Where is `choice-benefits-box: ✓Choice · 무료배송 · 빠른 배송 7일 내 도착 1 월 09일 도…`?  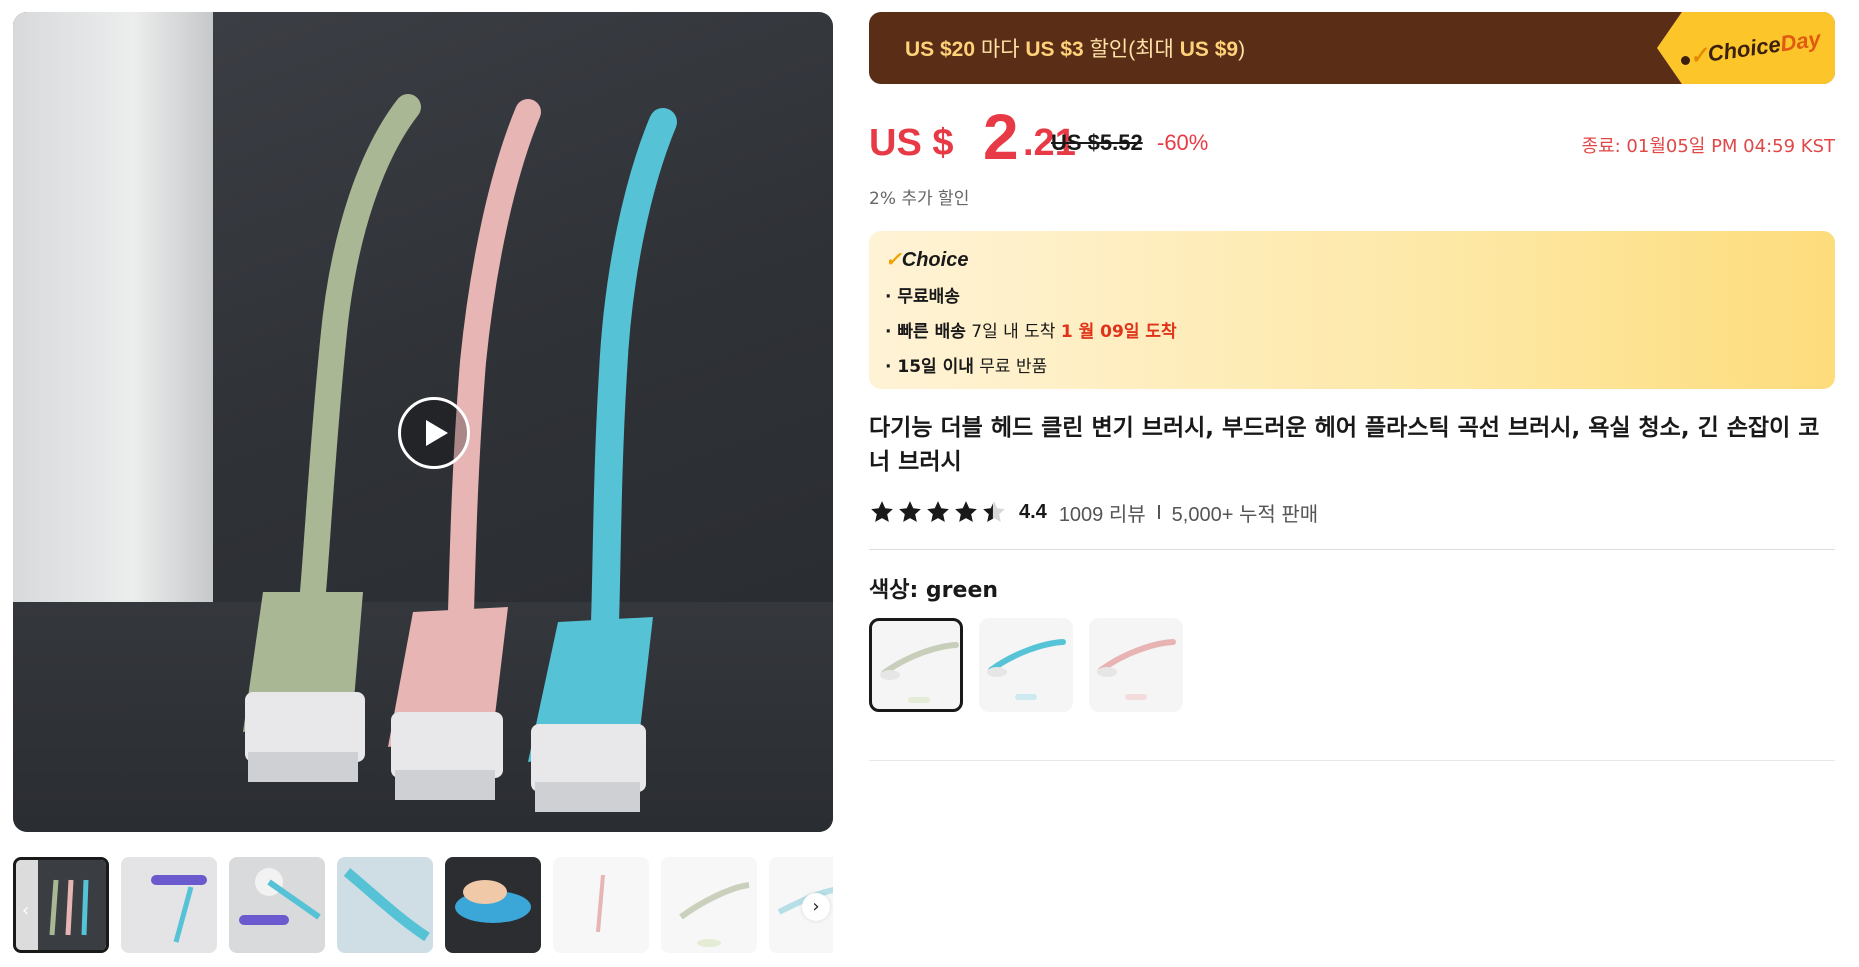 choice-benefits-box: ✓Choice · 무료배송 · 빠른 배송 7일 내 도착 1 월 09일 도… is located at coordinates (1352, 310).